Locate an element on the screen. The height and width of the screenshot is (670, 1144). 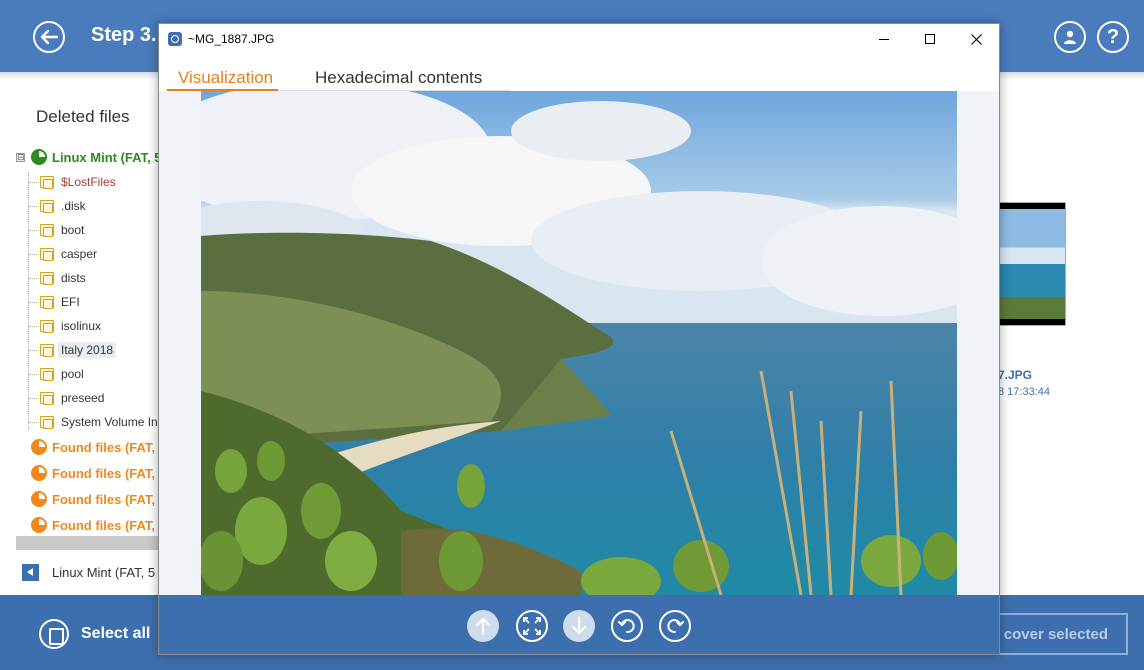
help-icon: ? is located at coordinates (1113, 36).